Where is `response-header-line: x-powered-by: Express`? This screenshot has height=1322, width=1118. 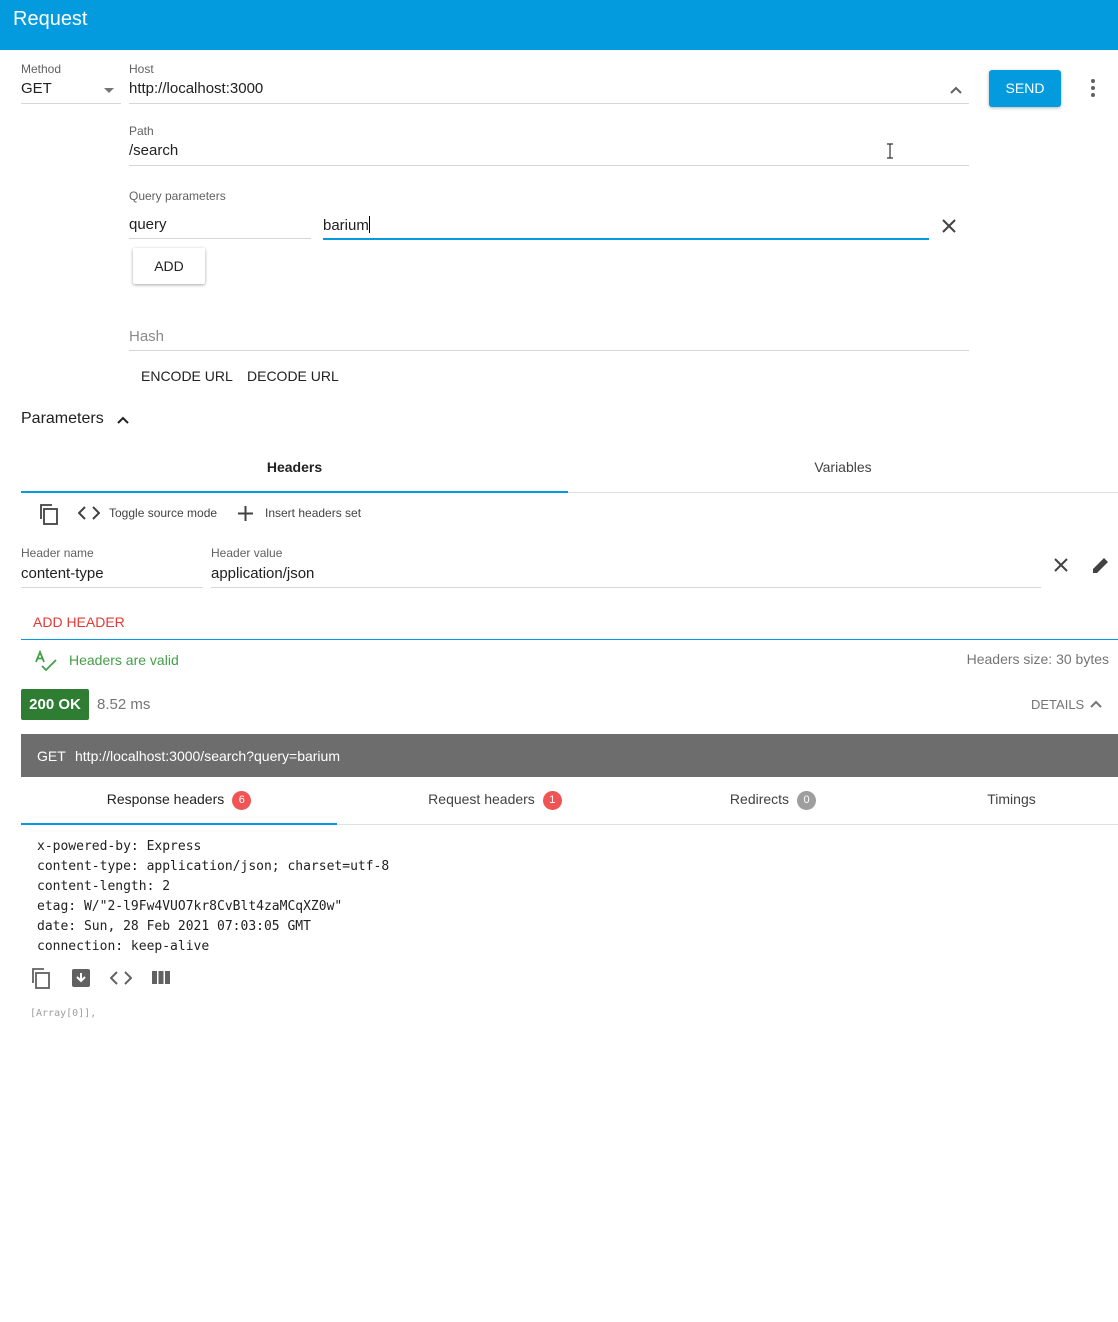
response-header-line: x-powered-by: Express is located at coordinates (119, 846).